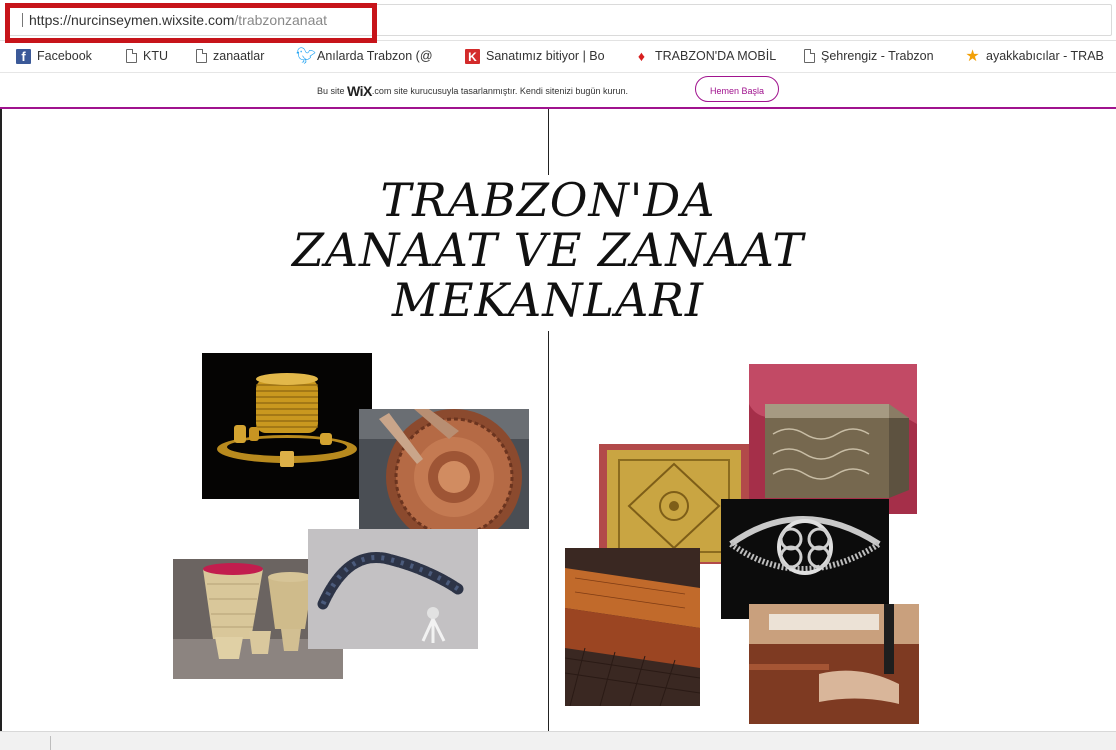  What do you see at coordinates (375, 56) in the screenshot?
I see `bookmark-label: Anılarda Trabzon (@` at bounding box center [375, 56].